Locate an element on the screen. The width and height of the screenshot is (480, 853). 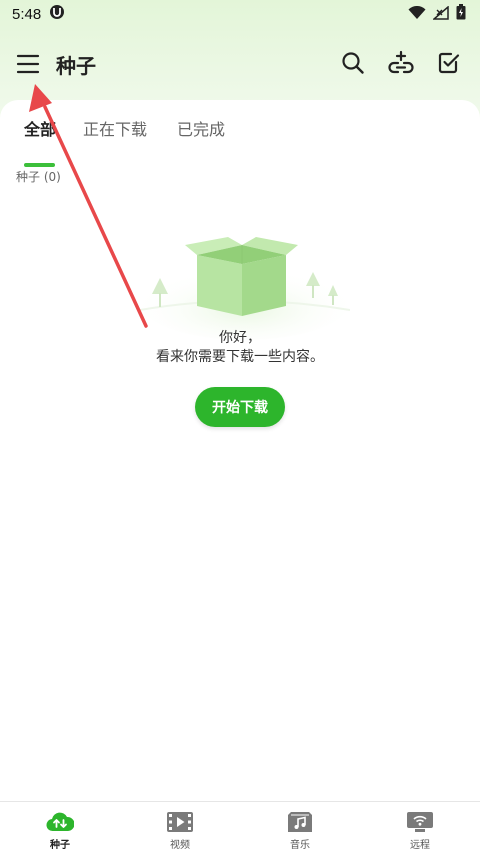
status-time: 5:48 is located at coordinates (27, 14).